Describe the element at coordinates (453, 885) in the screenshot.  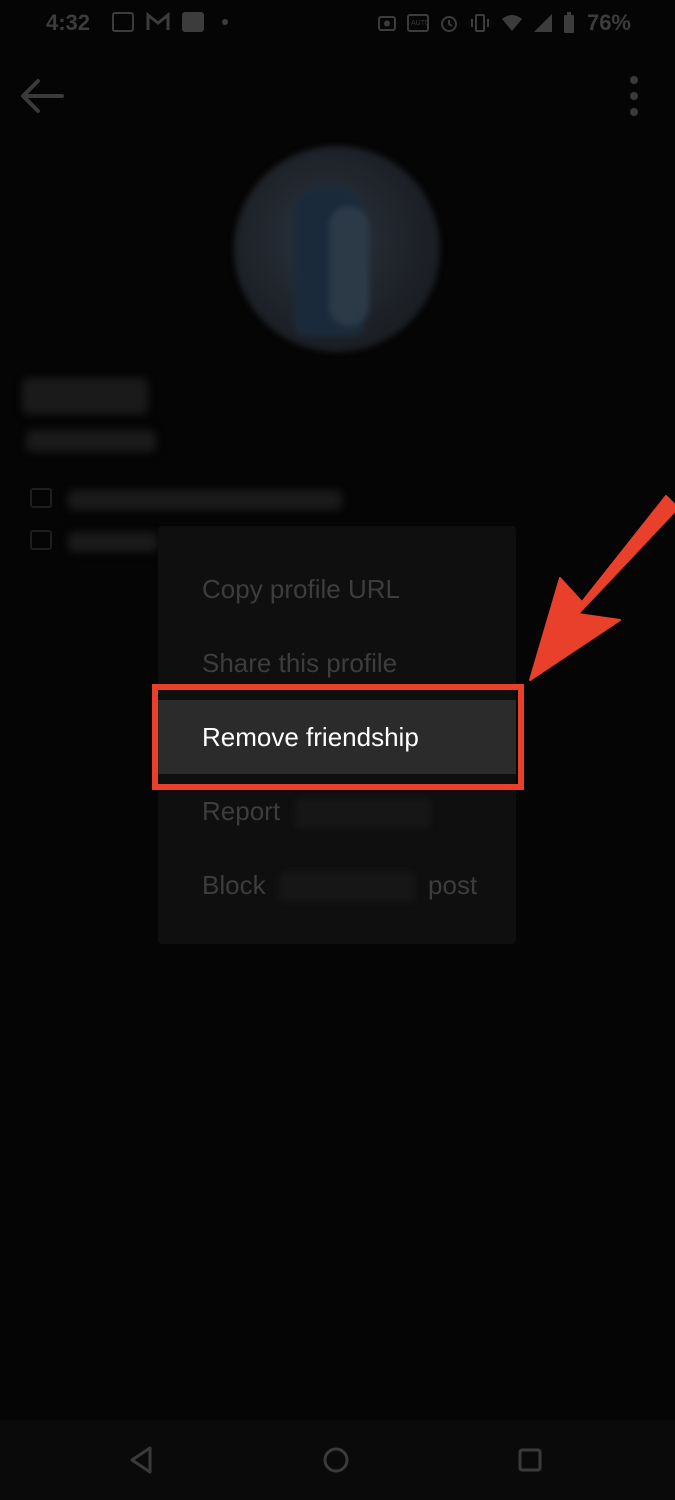
I see `menu-item-label-suffix: post` at that location.